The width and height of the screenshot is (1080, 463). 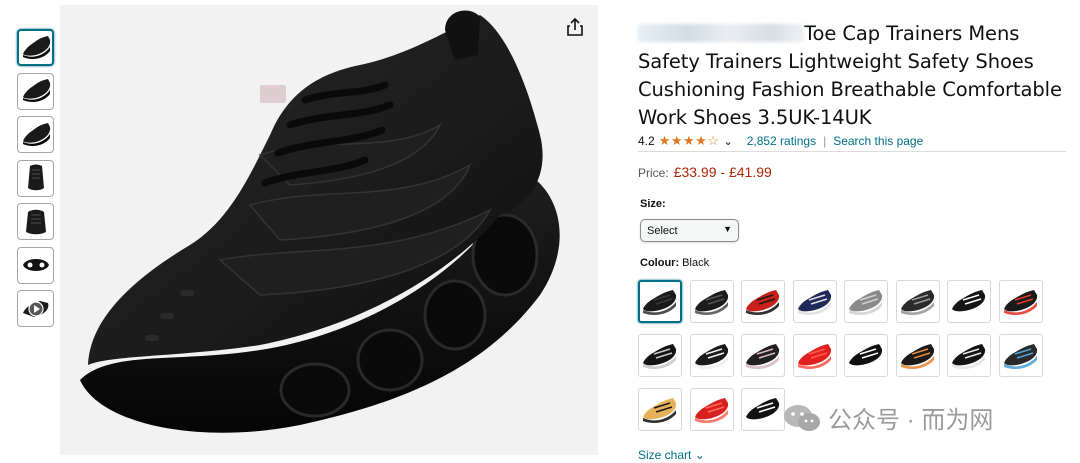 I want to click on colour-label: Colour: Black, so click(x=674, y=263).